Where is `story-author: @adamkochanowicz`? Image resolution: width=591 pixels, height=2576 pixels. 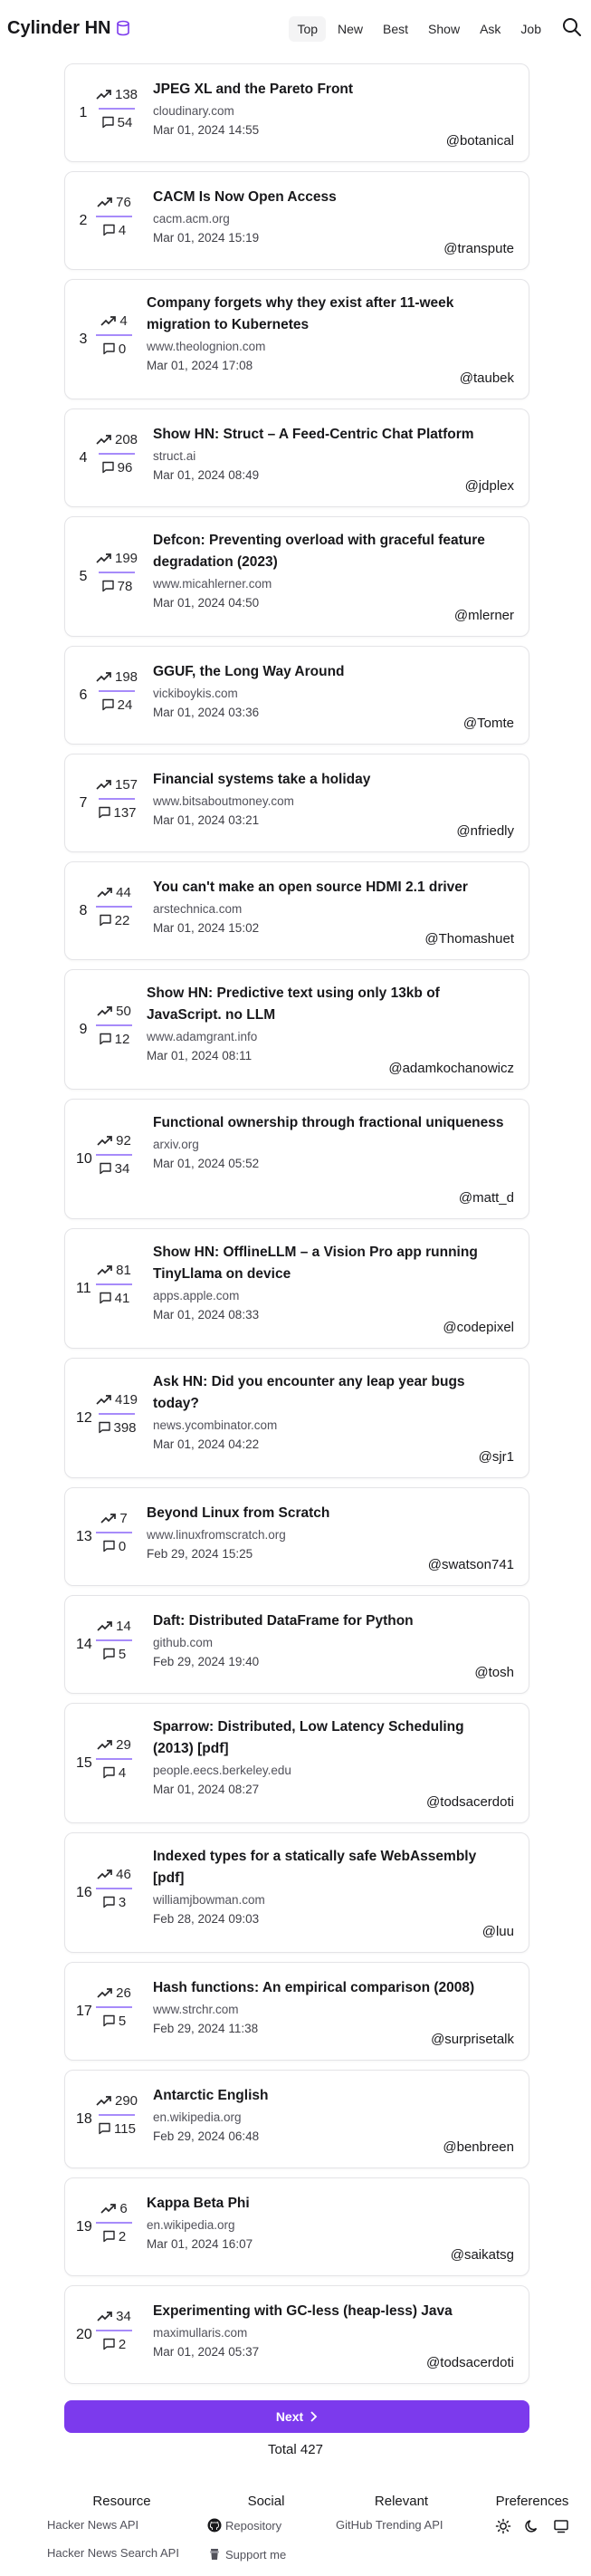 story-author: @adamkochanowicz is located at coordinates (451, 1068).